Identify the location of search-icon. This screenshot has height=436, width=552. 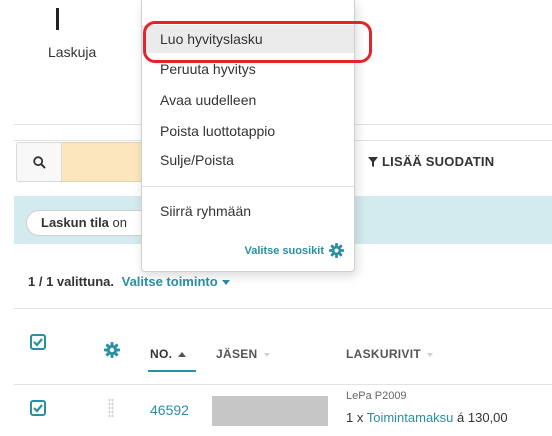
(39, 162).